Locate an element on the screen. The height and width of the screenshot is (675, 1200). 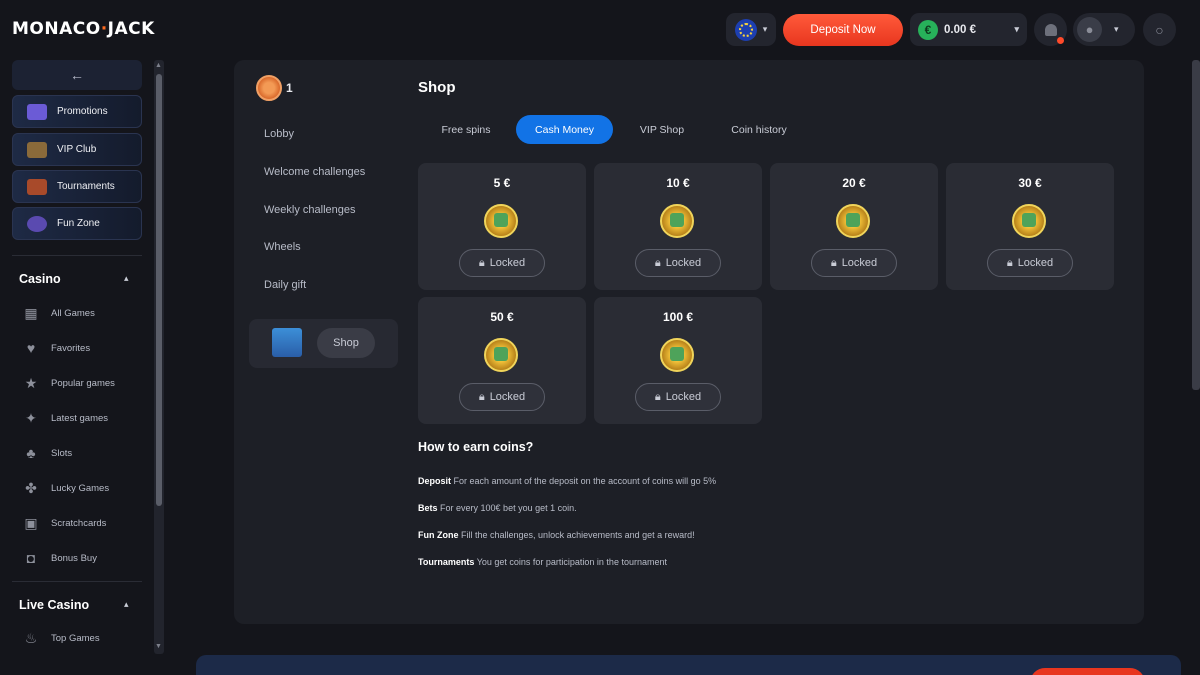
language-selector: ▾ is located at coordinates (751, 29).